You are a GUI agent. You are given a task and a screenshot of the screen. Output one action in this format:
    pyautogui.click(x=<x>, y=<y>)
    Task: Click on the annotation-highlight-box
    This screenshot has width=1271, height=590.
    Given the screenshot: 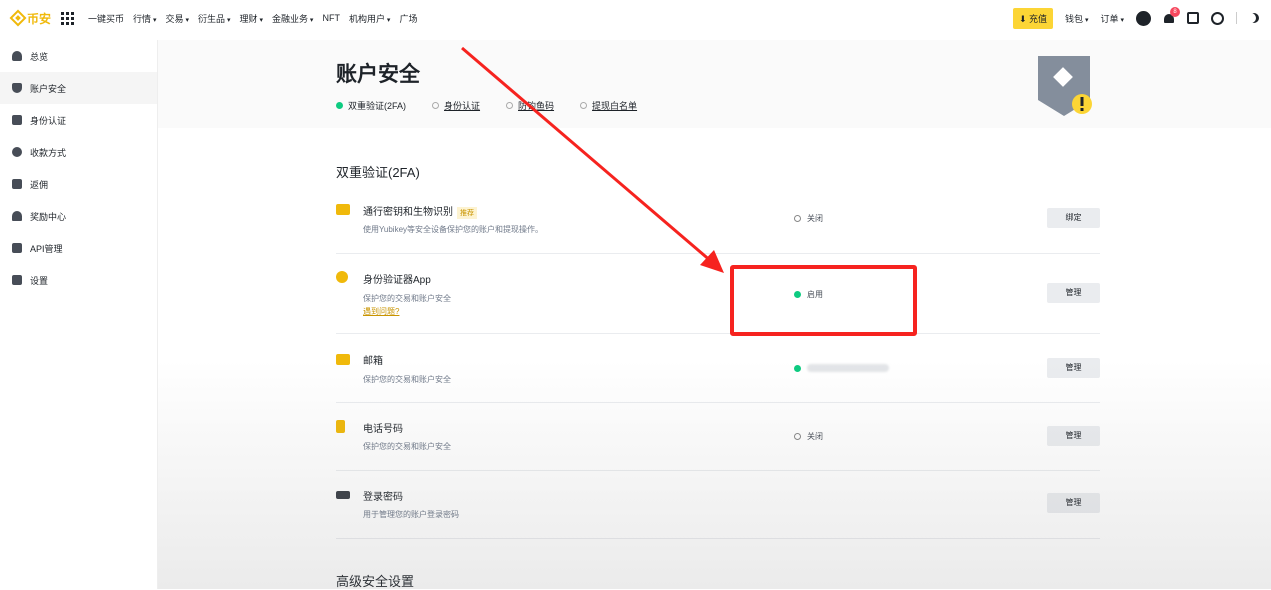 What is the action you would take?
    pyautogui.click(x=823, y=300)
    